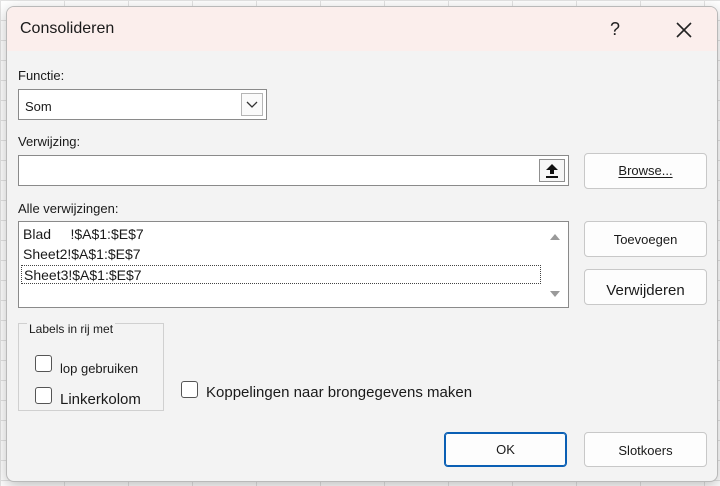  I want to click on add-button: Toevoegen, so click(645, 239).